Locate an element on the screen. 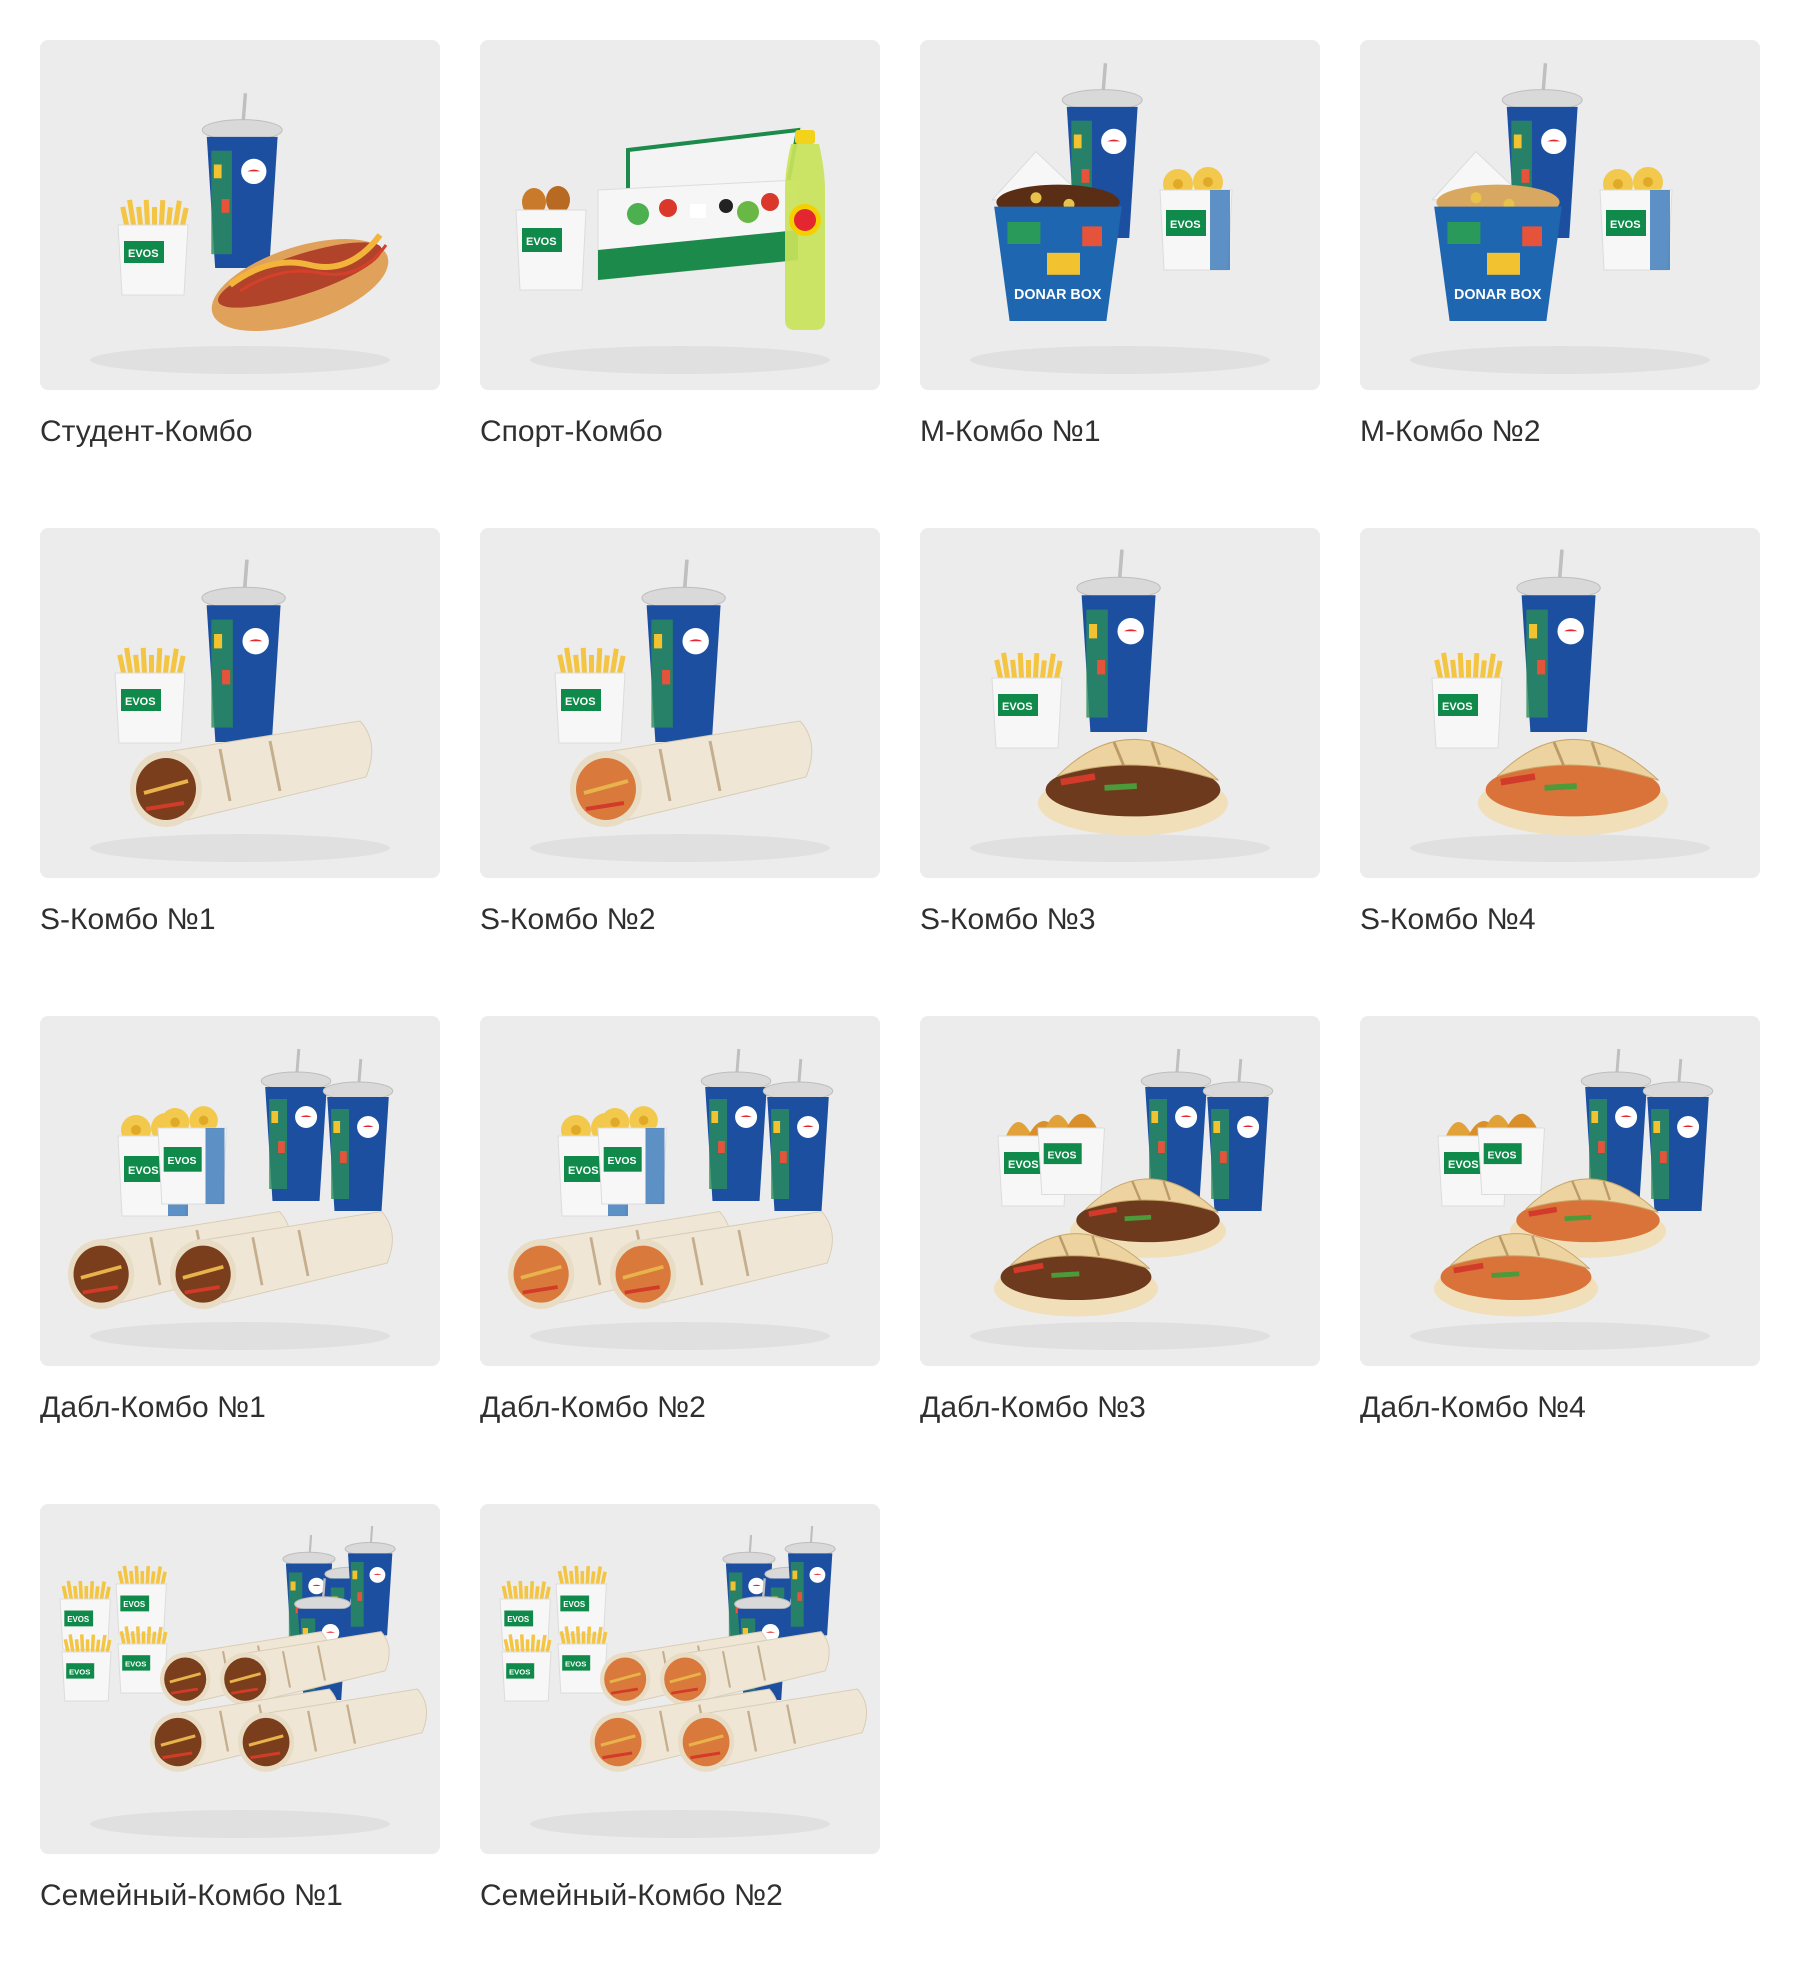  product-title: Спорт-Комбо is located at coordinates (680, 432).